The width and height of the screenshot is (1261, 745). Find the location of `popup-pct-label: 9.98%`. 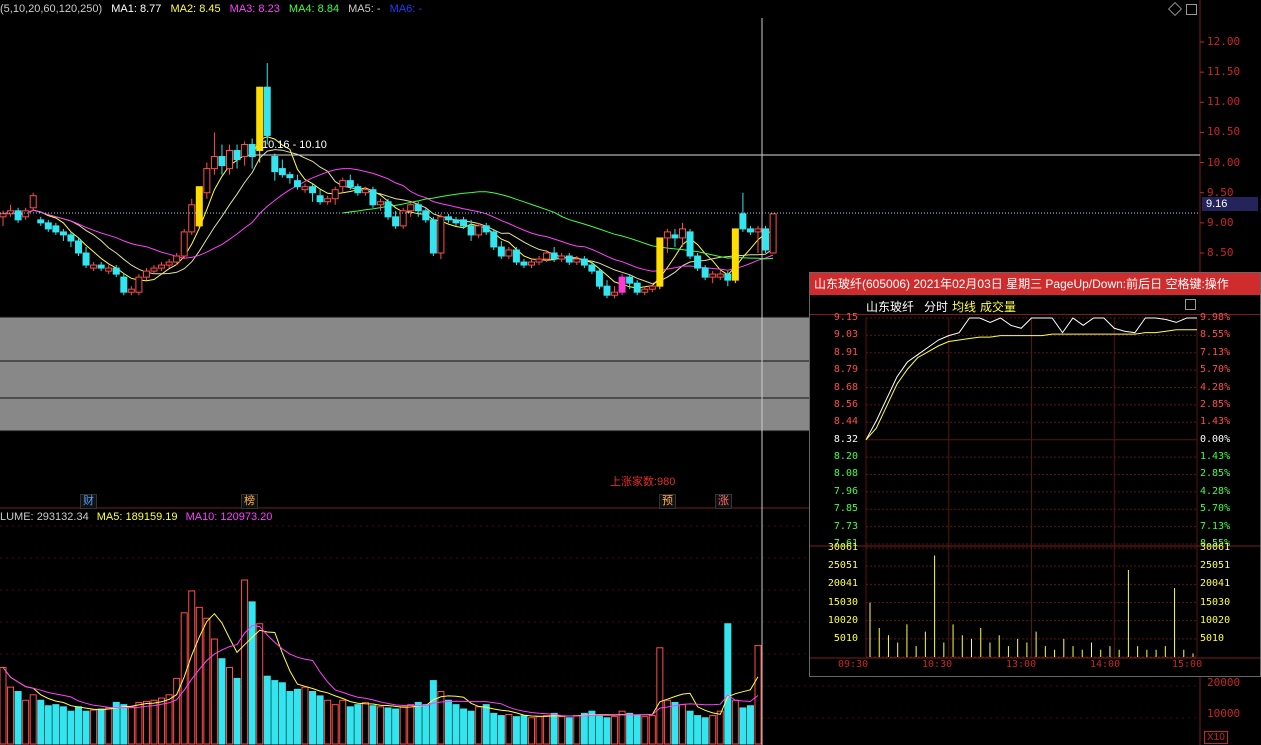

popup-pct-label: 9.98% is located at coordinates (1215, 317).